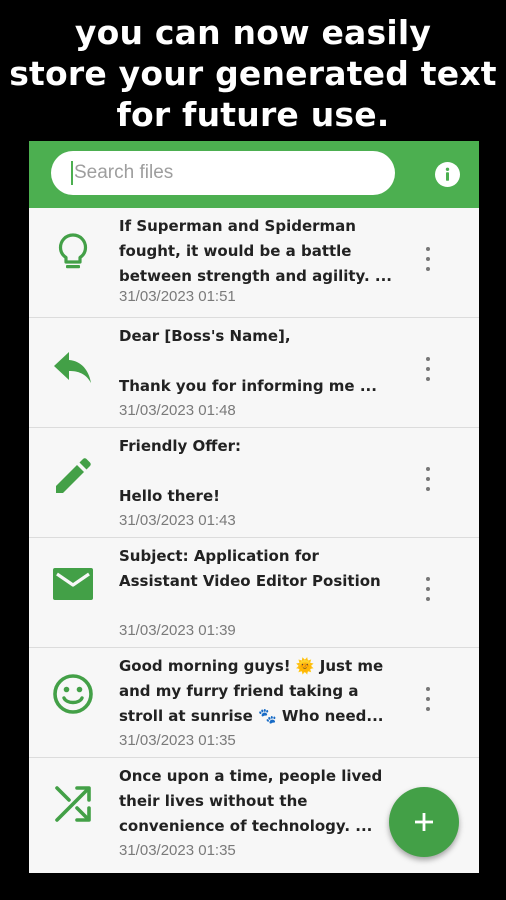  Describe the element at coordinates (177, 630) in the screenshot. I see `file-date: 31/03/2023 01:39` at that location.